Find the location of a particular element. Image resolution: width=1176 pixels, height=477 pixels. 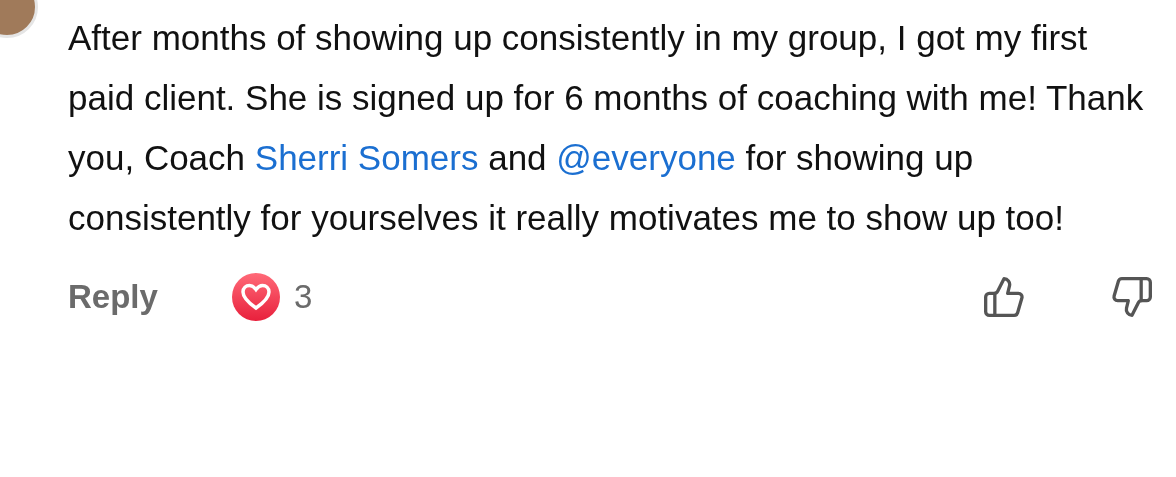

mention-link: Sherri Somers is located at coordinates (366, 157).